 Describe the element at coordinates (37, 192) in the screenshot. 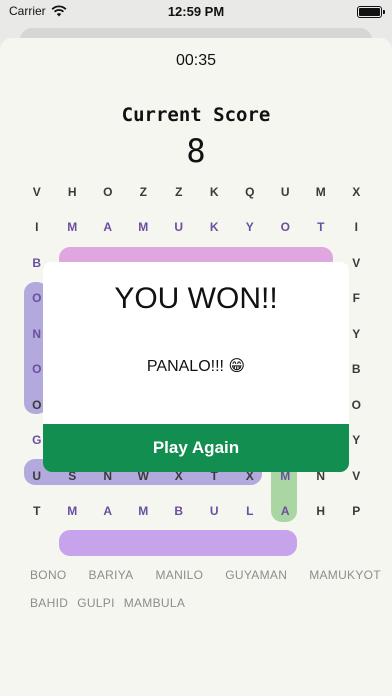

I see `grid-cell: V` at that location.